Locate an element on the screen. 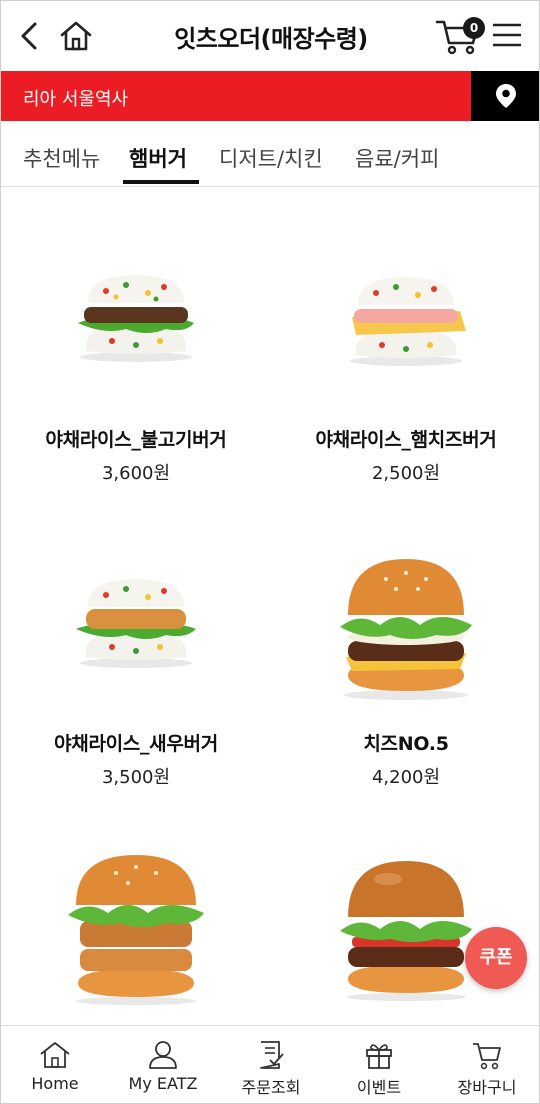 This screenshot has height=1104, width=540. store-location-button is located at coordinates (505, 96).